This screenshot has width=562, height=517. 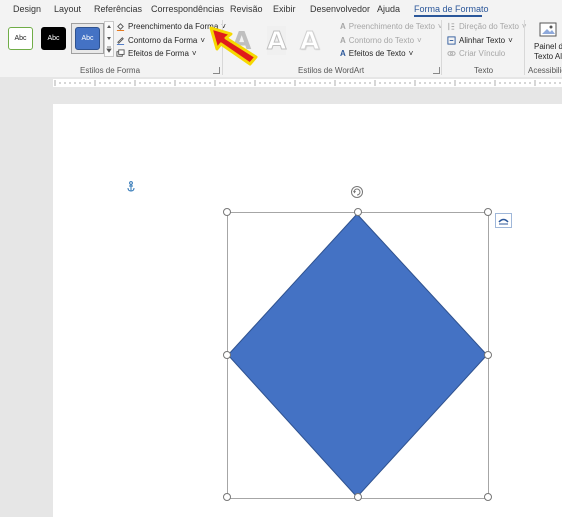 I want to click on text-effects-button: A Efeitos de Texto ˅, so click(x=376, y=53).